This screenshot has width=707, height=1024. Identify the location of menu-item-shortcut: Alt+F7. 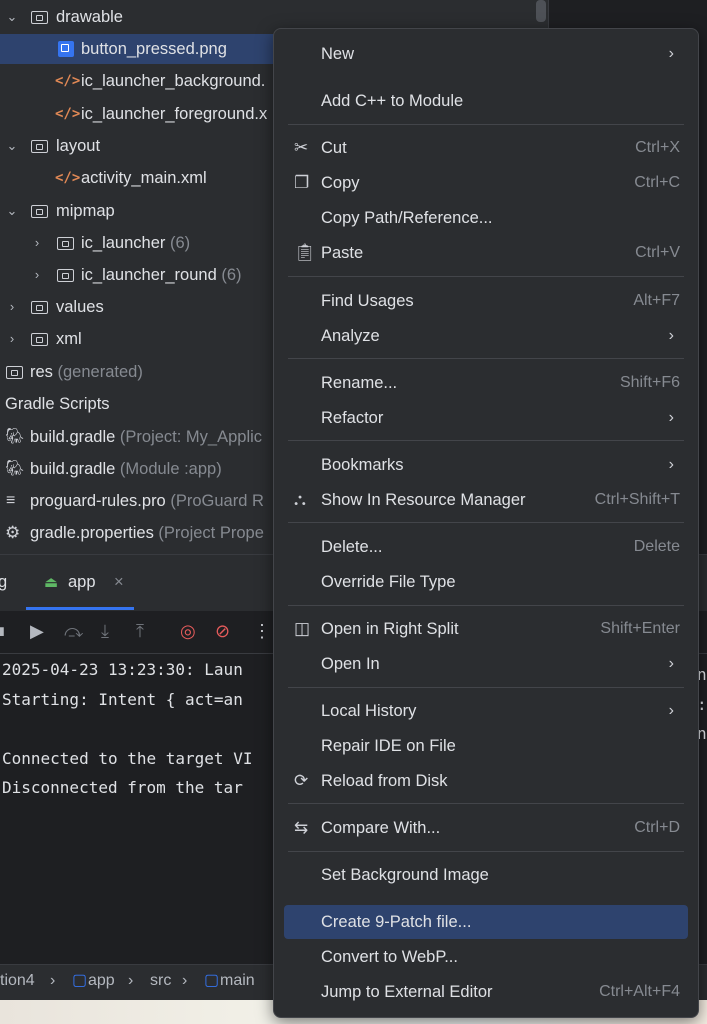
(656, 300).